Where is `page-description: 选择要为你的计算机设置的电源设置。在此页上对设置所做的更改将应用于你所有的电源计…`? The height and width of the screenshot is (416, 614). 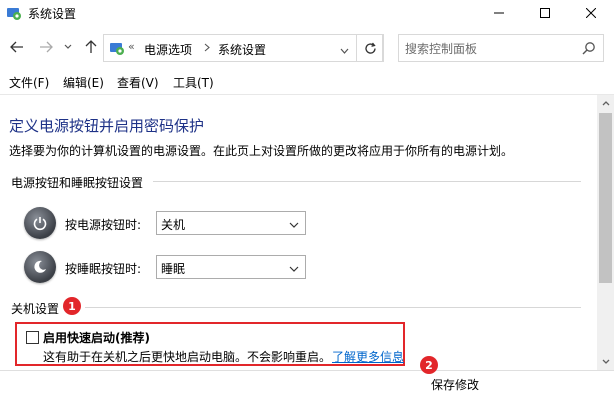
page-description: 选择要为你的计算机设置的电源设置。在此页上对设置所做的更改将应用于你所有的电源计… is located at coordinates (261, 151).